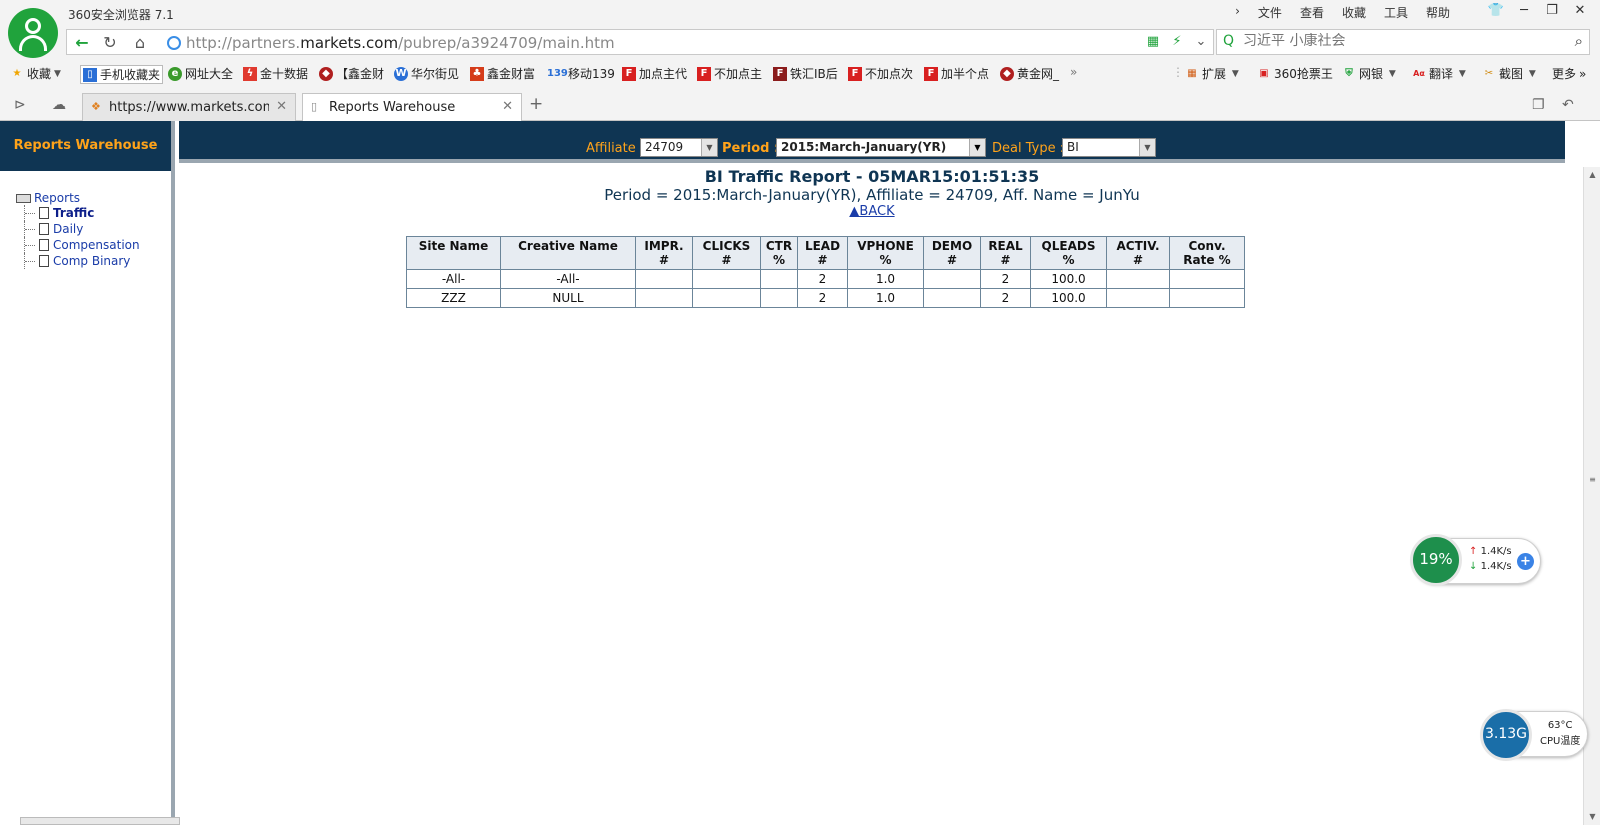  I want to click on ticket-button: ▣ 360抢票王, so click(1295, 73).